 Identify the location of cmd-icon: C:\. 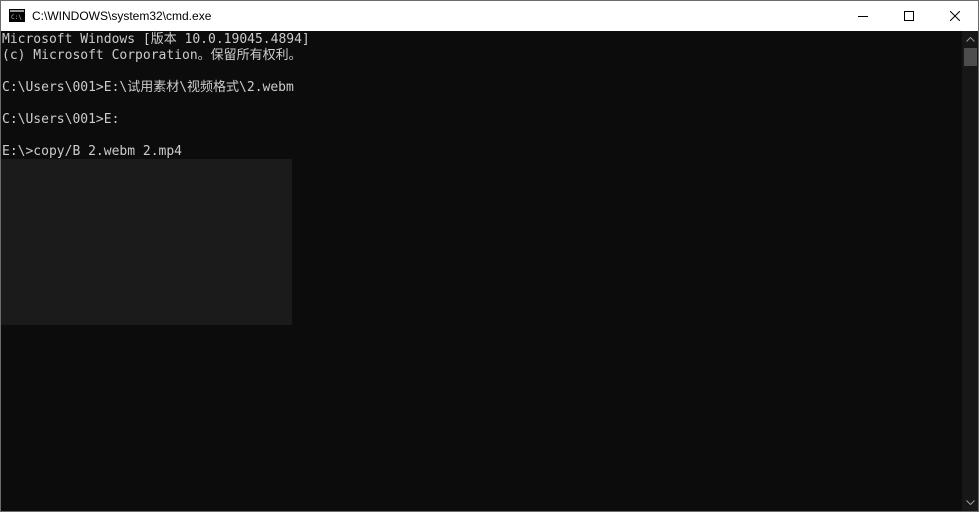
(17, 15).